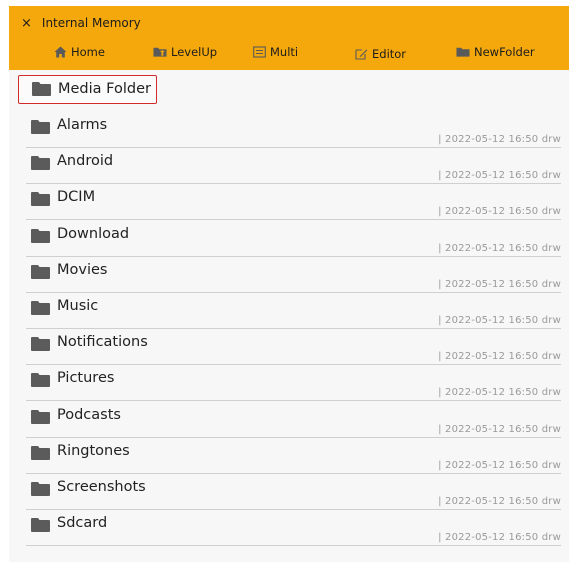  Describe the element at coordinates (101, 487) in the screenshot. I see `folder-name: Screenshots` at that location.